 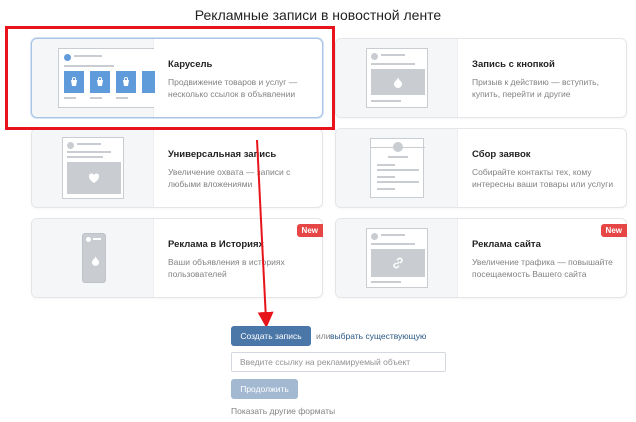 I want to click on choose-existing-link: выбрать существующую, so click(x=378, y=336).